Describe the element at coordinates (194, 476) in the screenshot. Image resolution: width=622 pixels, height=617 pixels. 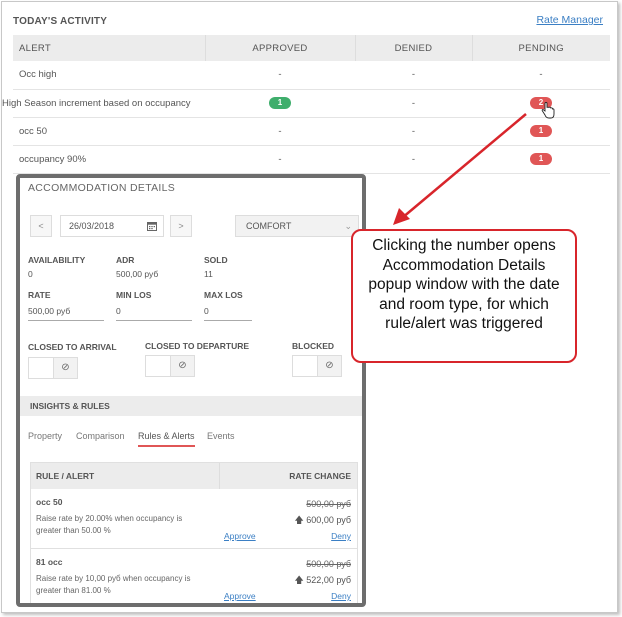
I see `rules-table-header: RULE / ALERT RATE CHANGE` at that location.